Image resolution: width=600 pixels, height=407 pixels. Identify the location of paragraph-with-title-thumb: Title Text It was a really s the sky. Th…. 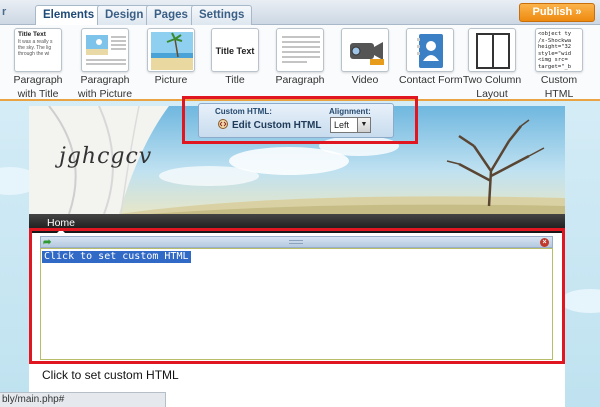
(38, 50).